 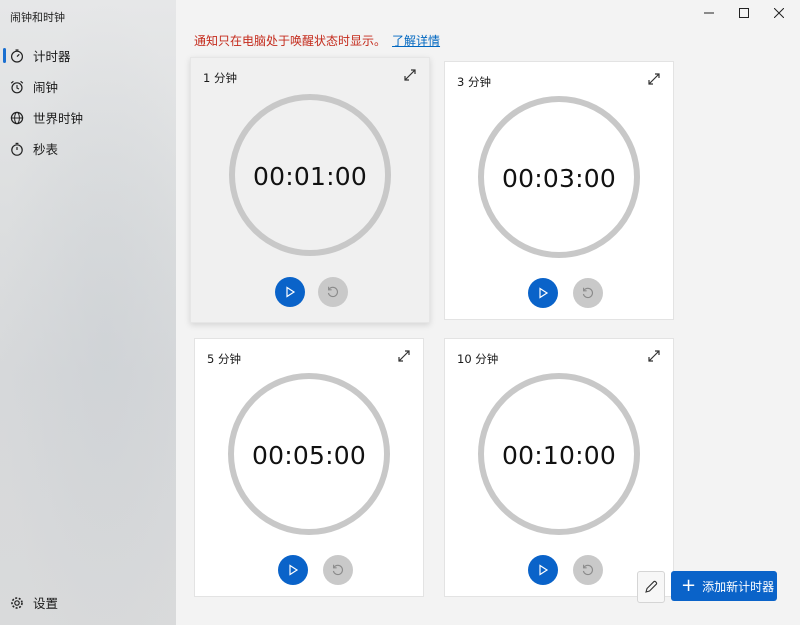 I want to click on close-icon, so click(x=779, y=13).